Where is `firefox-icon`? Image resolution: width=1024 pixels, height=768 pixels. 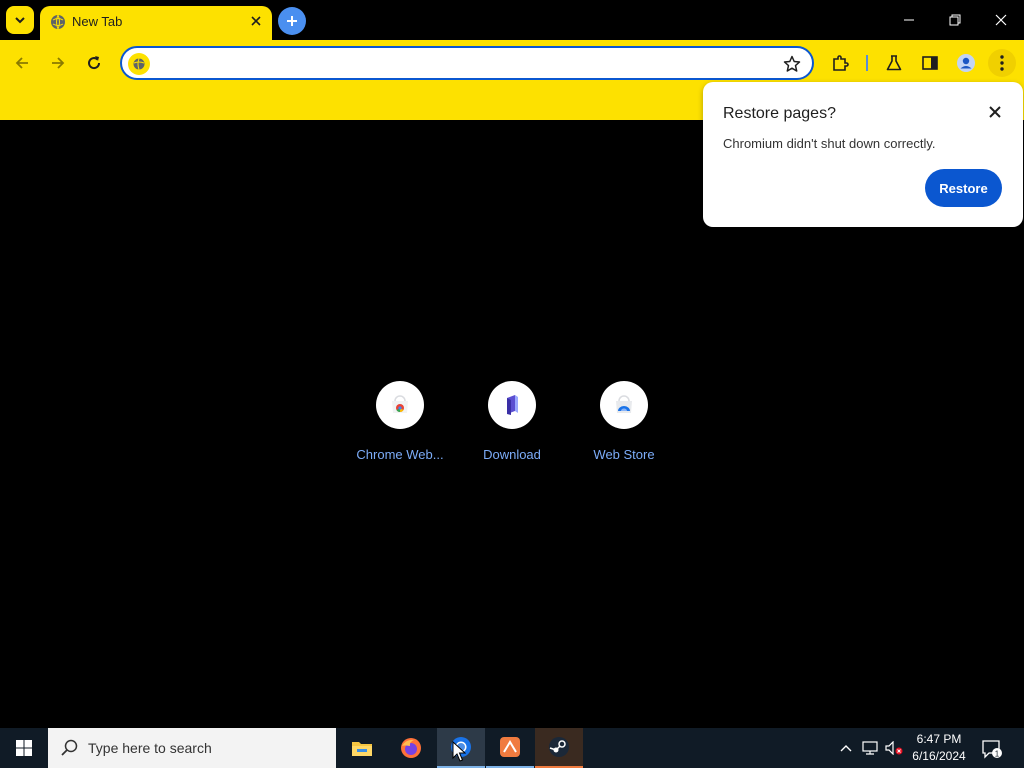
firefox-icon is located at coordinates (411, 748).